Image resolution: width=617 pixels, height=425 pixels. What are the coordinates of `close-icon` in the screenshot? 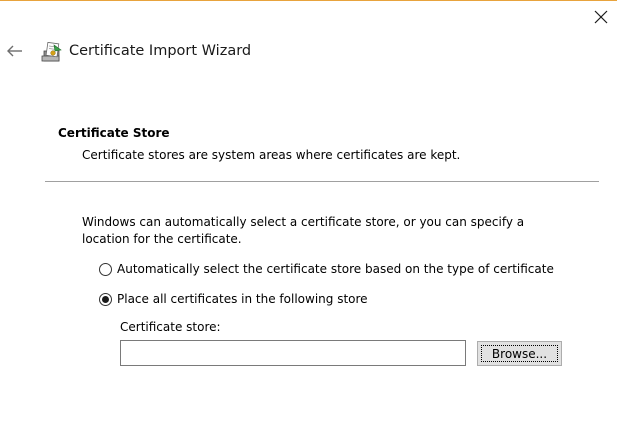 It's located at (601, 17).